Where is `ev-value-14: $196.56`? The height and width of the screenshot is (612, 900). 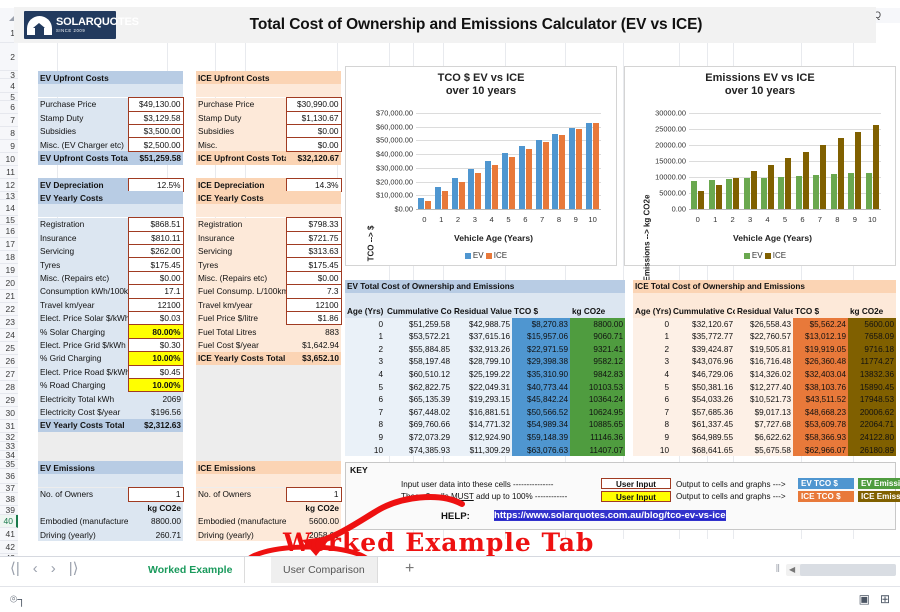
ev-value-14: $196.56 is located at coordinates (156, 412).